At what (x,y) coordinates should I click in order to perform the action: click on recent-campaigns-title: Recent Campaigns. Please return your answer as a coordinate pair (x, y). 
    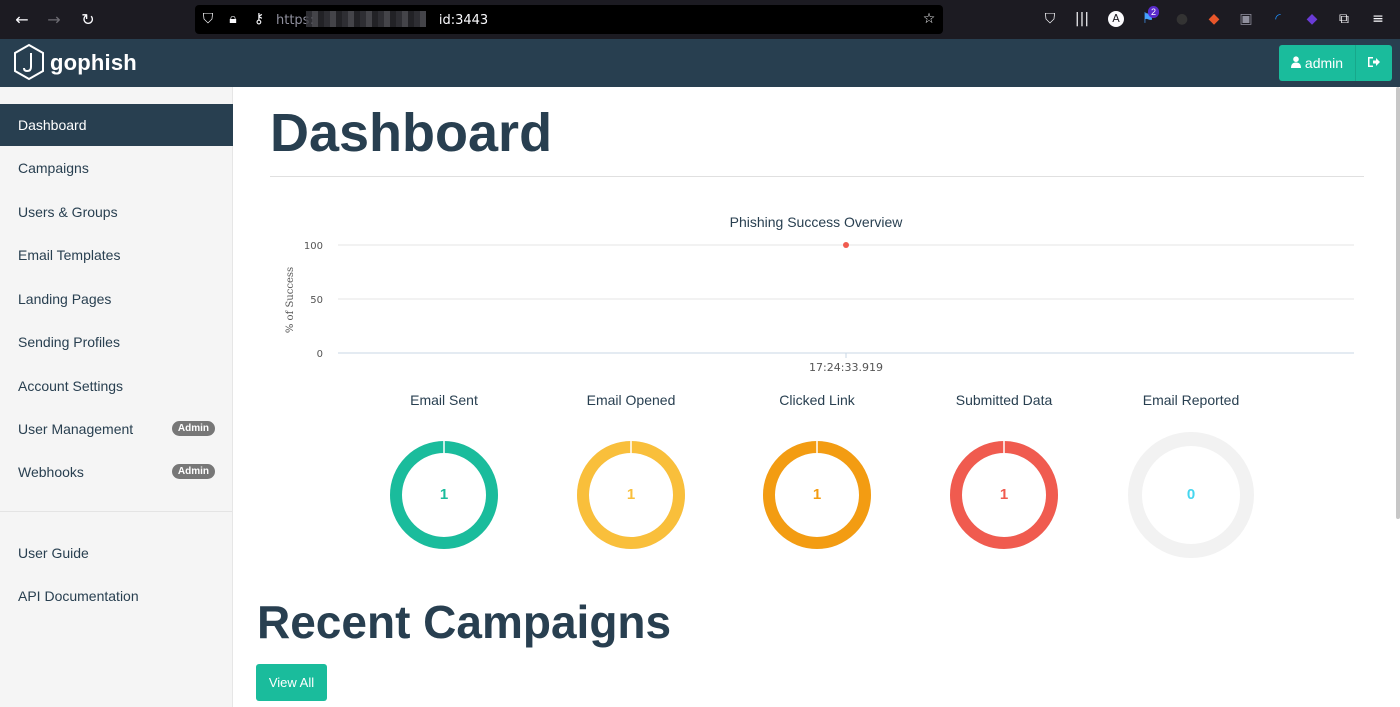
    Looking at the image, I should click on (464, 622).